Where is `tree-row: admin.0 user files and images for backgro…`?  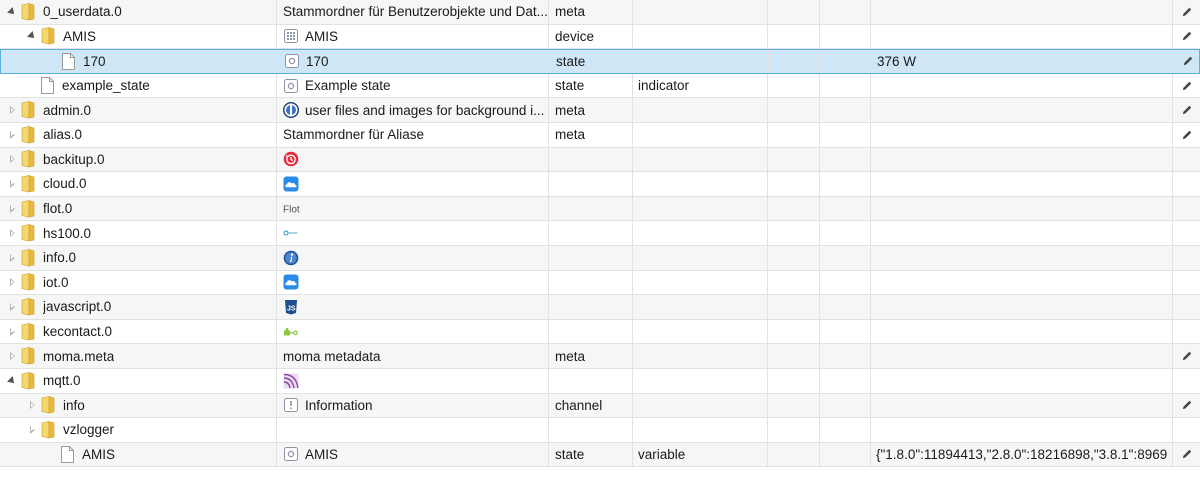
tree-row: admin.0 user files and images for backgro… is located at coordinates (600, 110).